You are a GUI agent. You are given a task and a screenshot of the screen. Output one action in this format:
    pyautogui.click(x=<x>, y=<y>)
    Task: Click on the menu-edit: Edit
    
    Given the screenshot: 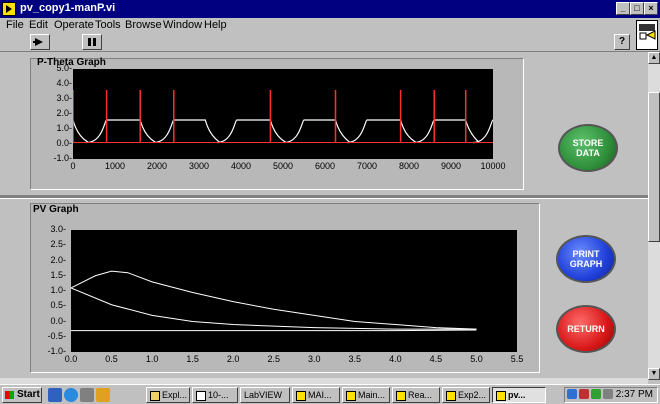 What is the action you would take?
    pyautogui.click(x=38, y=25)
    